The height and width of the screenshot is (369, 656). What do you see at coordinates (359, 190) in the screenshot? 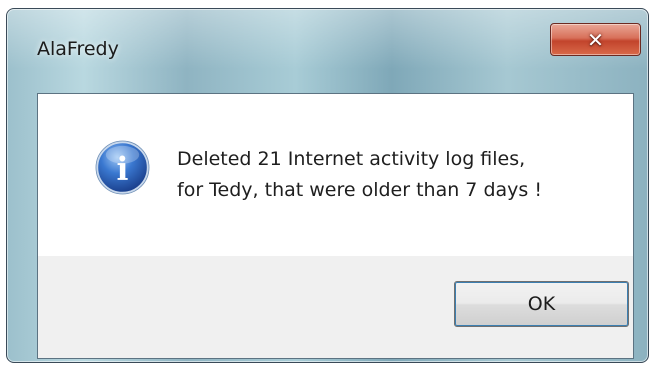
I see `message-line-2: for Tedy, that were older than 7 days !` at bounding box center [359, 190].